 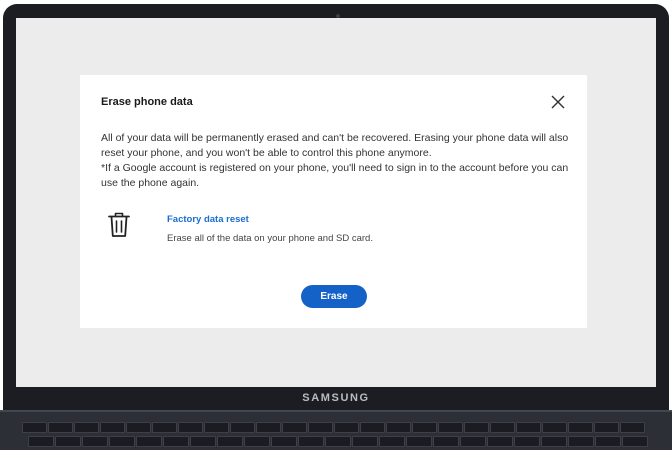 I want to click on close-icon, so click(x=558, y=102).